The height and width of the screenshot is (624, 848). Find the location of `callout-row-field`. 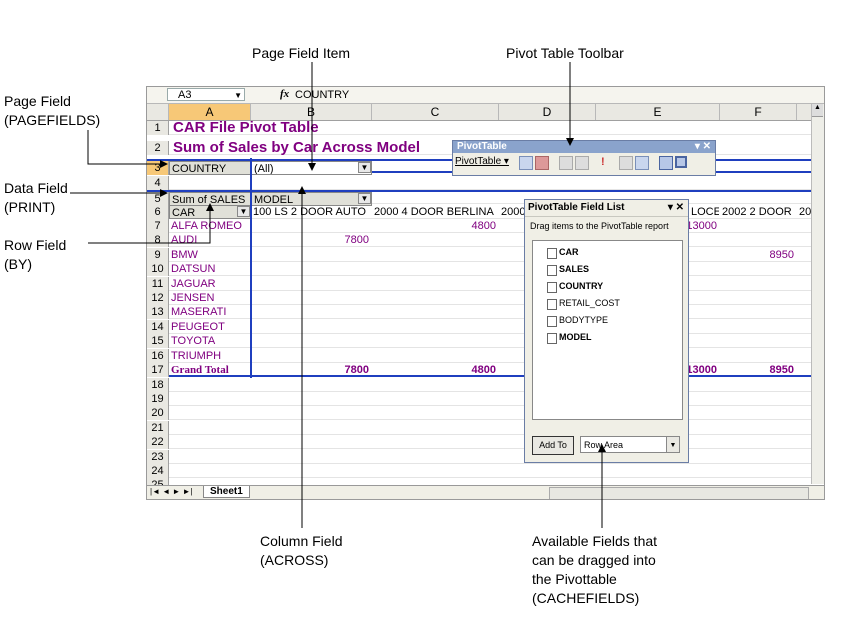

callout-row-field is located at coordinates (149, 226).